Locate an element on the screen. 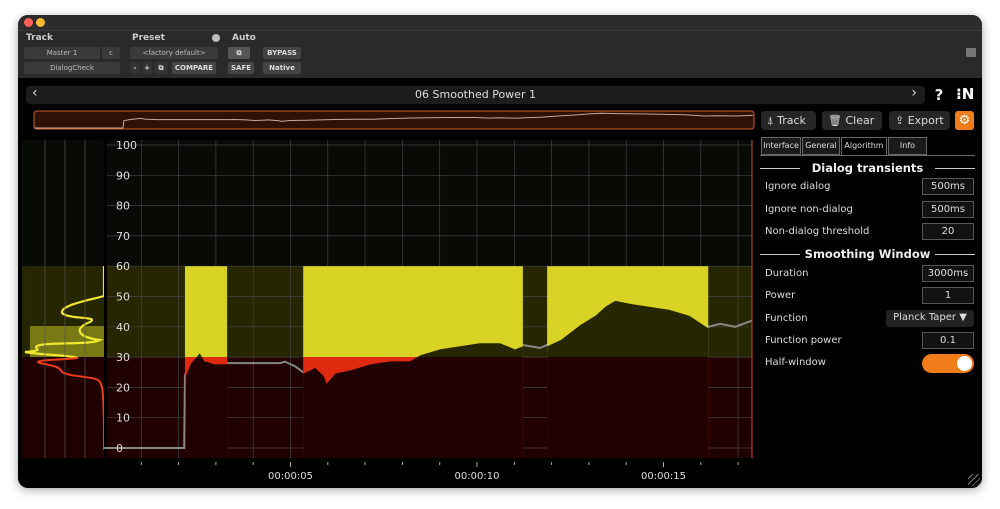 The height and width of the screenshot is (509, 1000). y-tick-label: 50 is located at coordinates (123, 297).